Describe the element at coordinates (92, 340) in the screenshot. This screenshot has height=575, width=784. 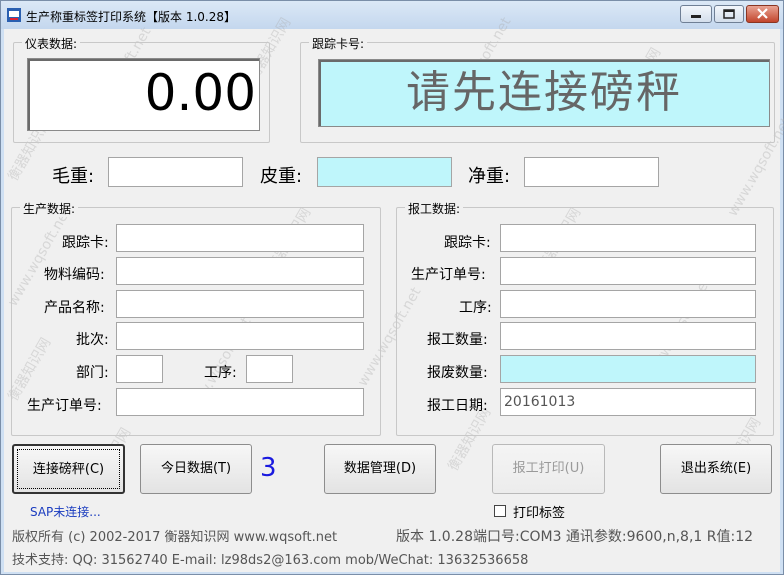
I see `batch-label: 批次:` at that location.